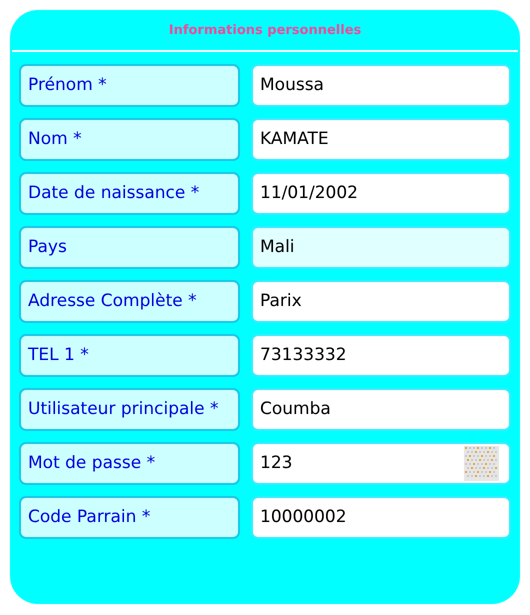 The image size is (530, 615). What do you see at coordinates (129, 517) in the screenshot?
I see `field-label: Code Parrain *` at bounding box center [129, 517].